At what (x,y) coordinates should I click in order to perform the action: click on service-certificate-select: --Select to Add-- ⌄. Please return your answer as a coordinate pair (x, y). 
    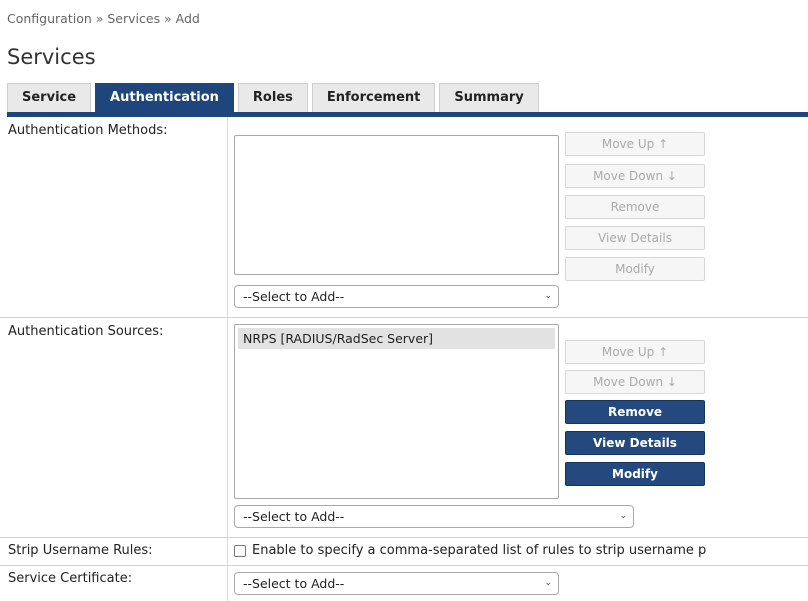
    Looking at the image, I should click on (396, 583).